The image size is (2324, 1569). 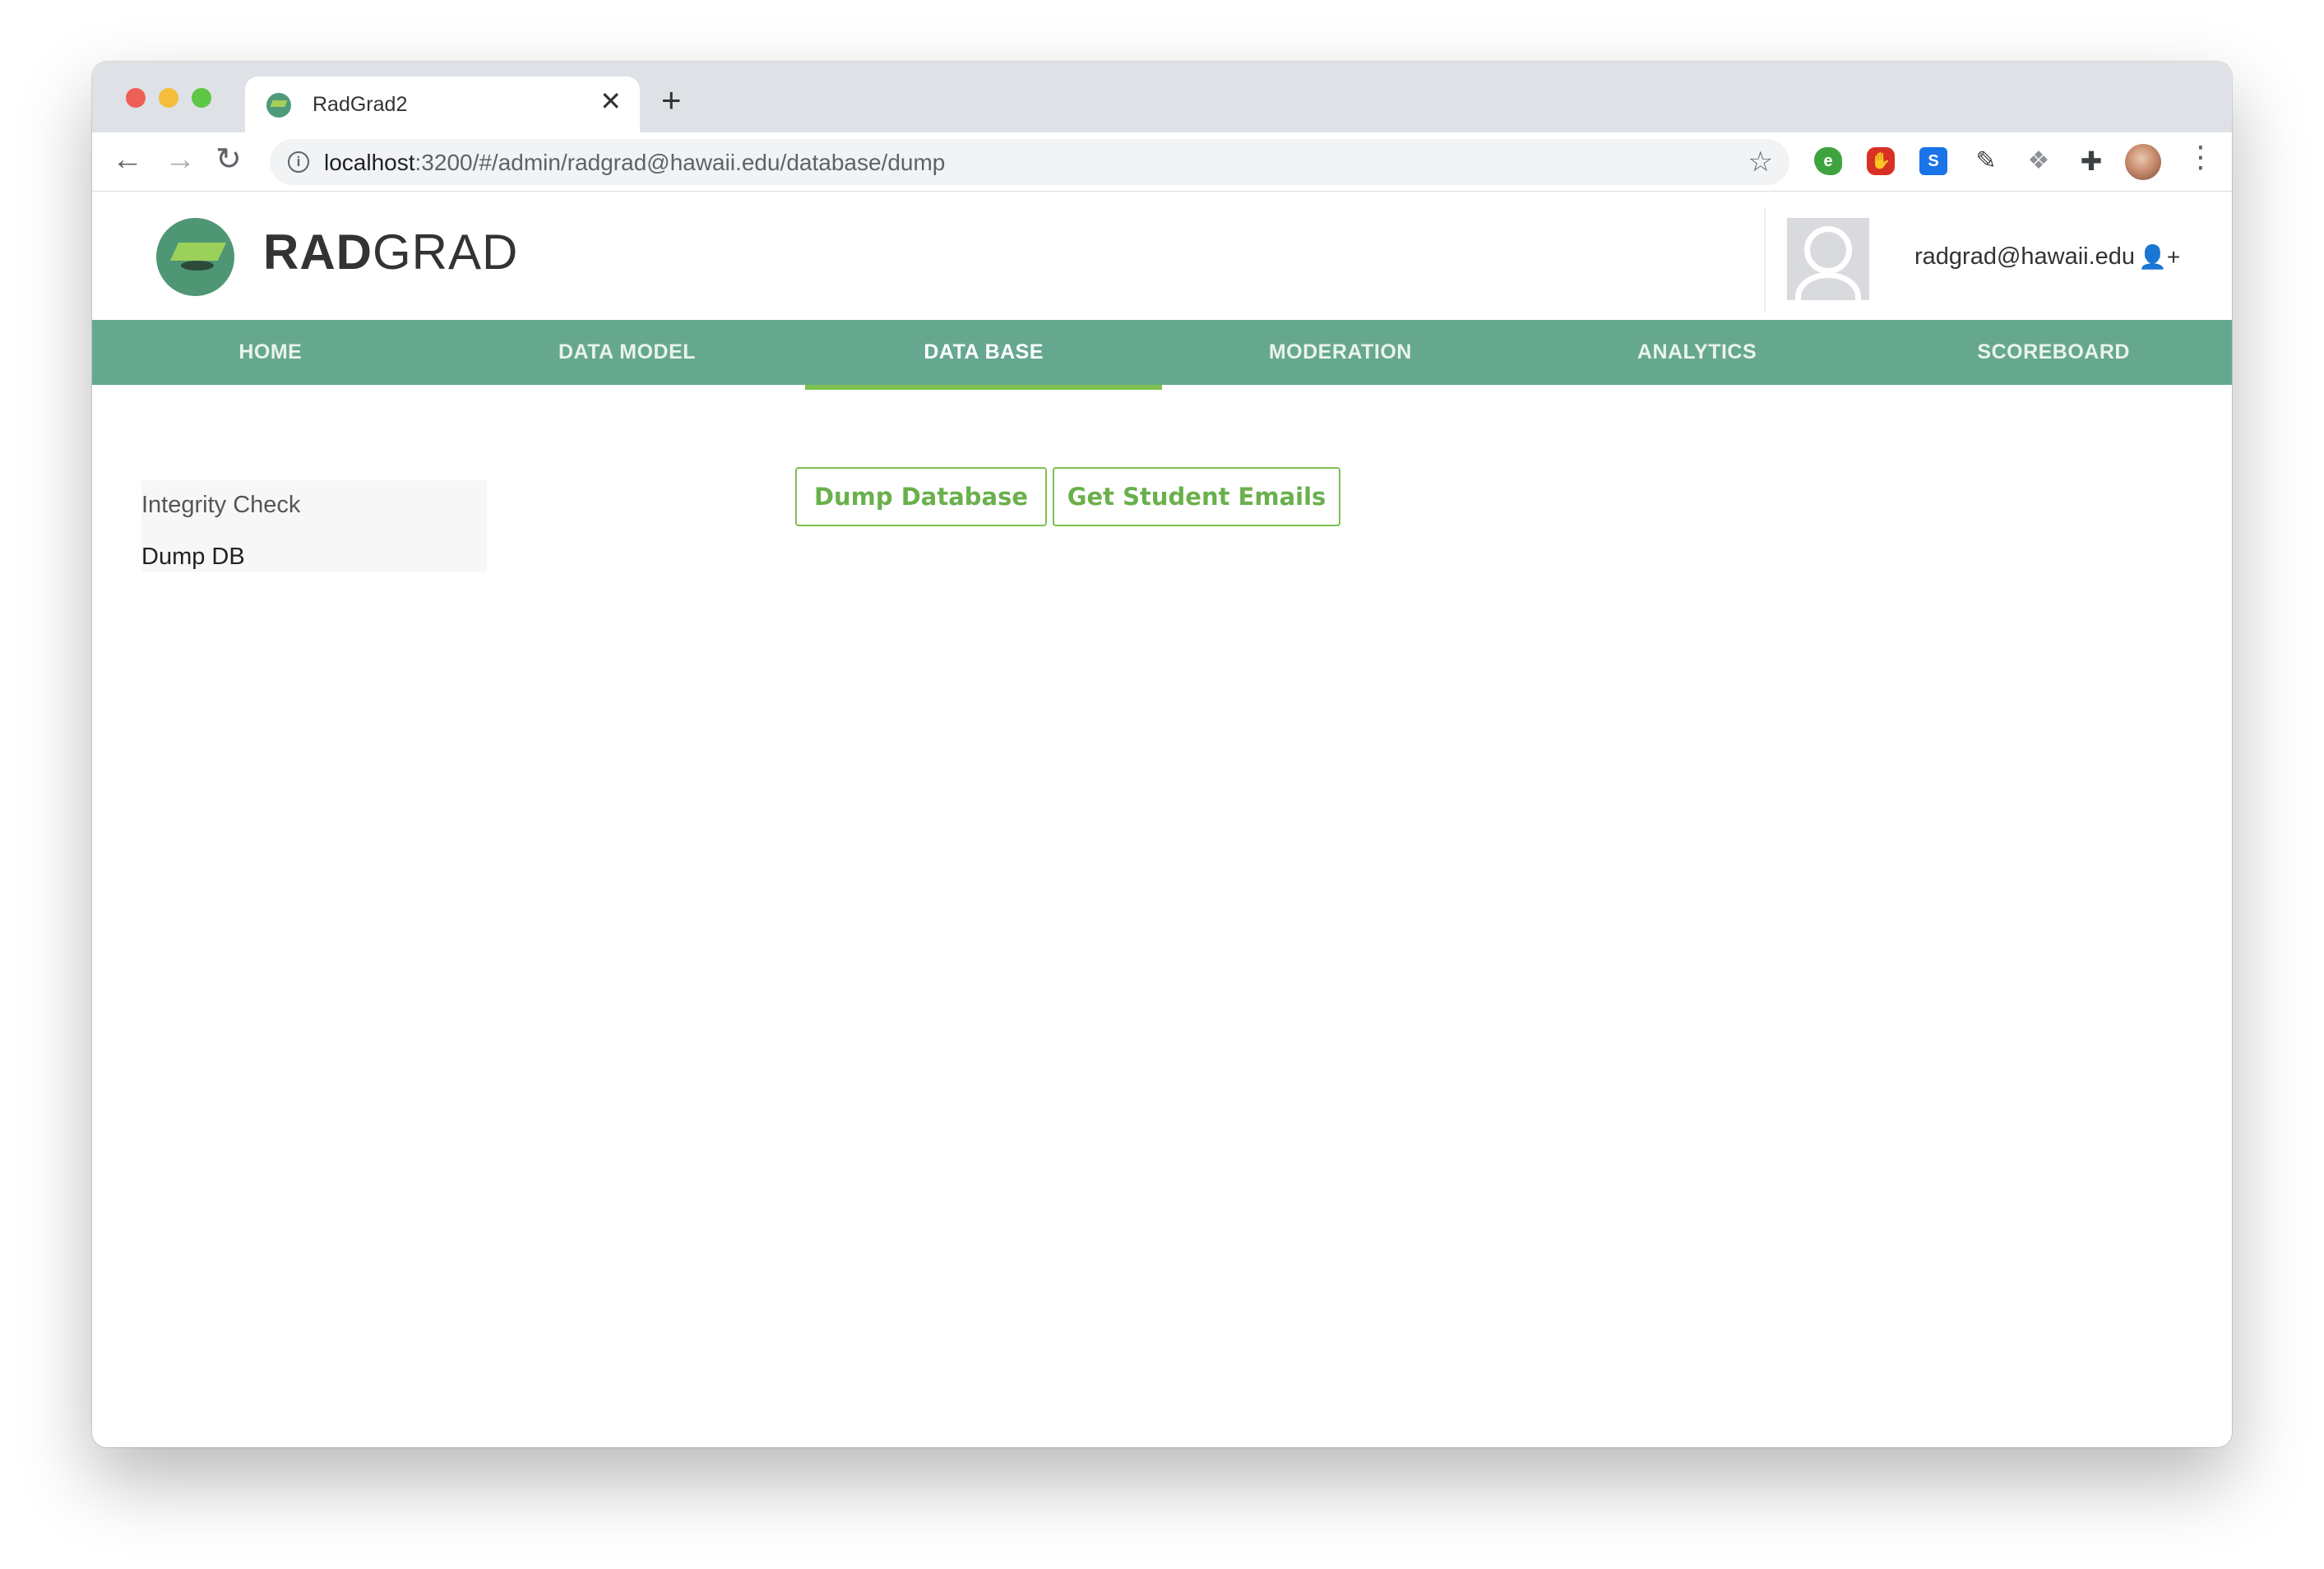 What do you see at coordinates (201, 98) in the screenshot?
I see `maximize-window-button` at bounding box center [201, 98].